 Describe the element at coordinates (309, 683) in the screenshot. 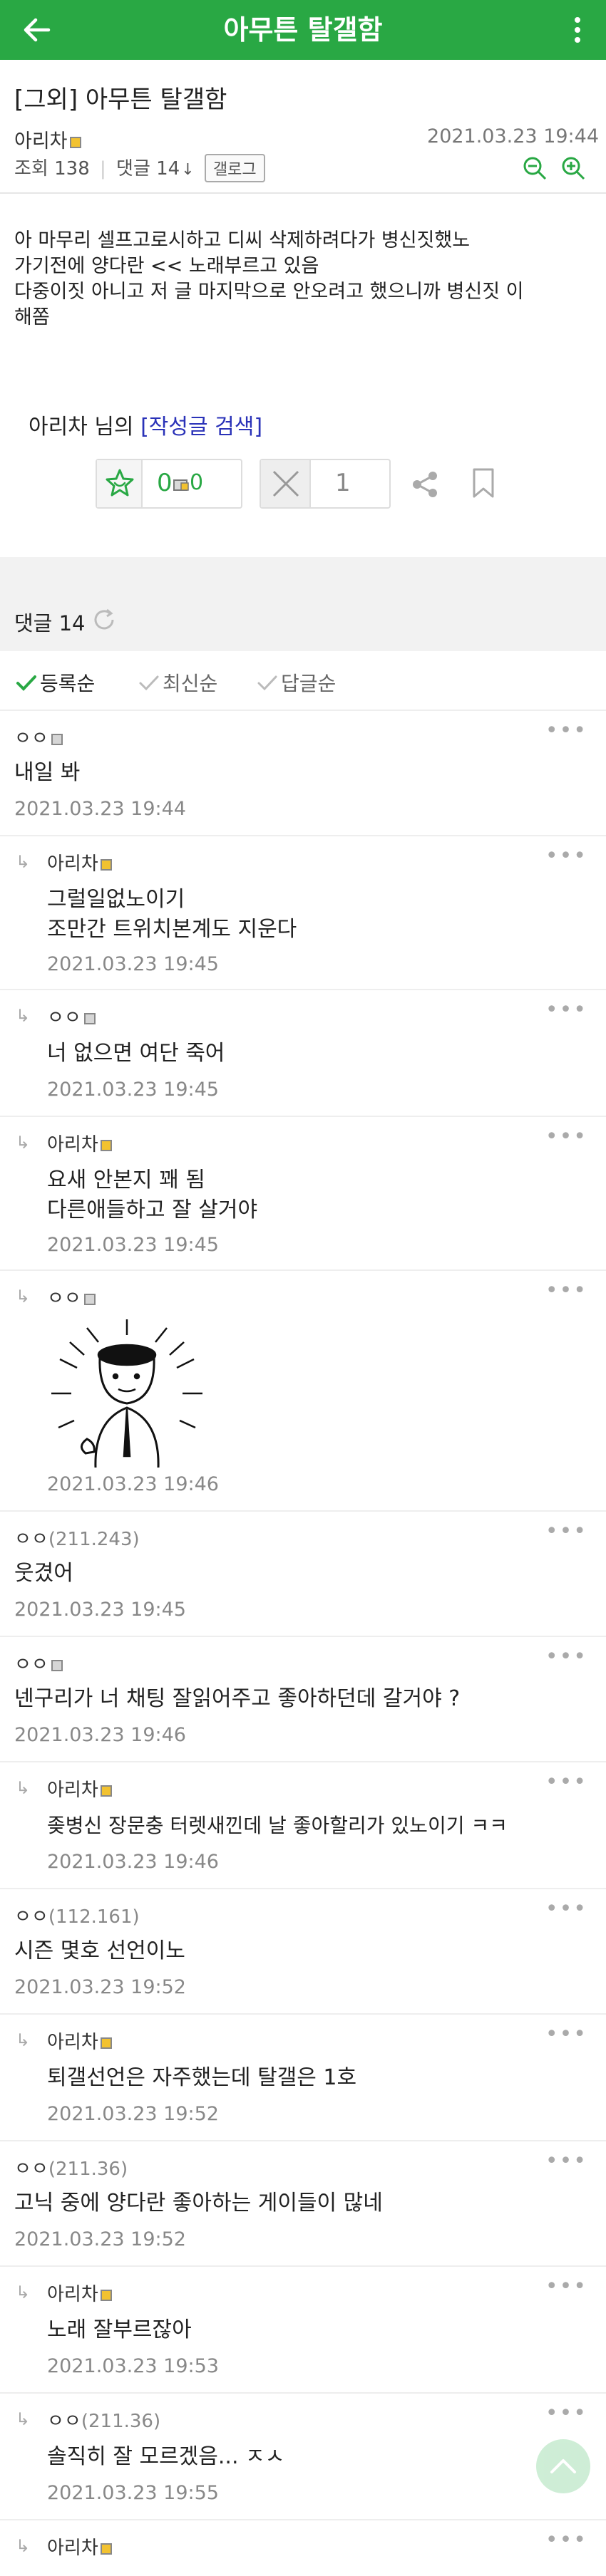

I see `sort-label: 답글순` at that location.